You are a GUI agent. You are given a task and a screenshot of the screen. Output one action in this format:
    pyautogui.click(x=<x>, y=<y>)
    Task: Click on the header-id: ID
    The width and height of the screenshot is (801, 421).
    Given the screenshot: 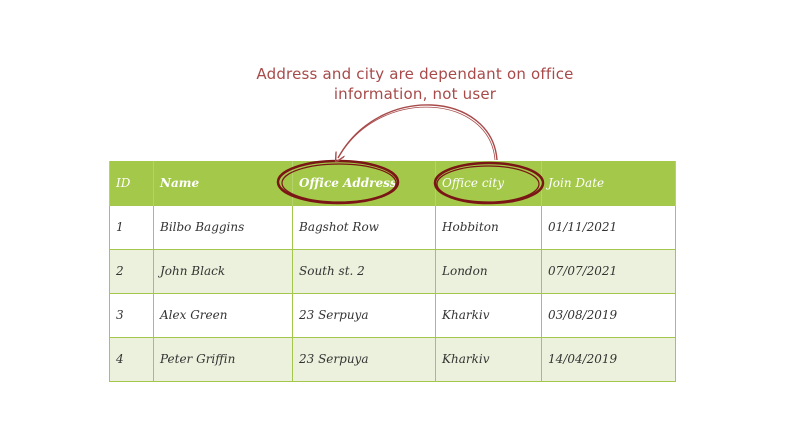 What is the action you would take?
    pyautogui.click(x=131, y=183)
    